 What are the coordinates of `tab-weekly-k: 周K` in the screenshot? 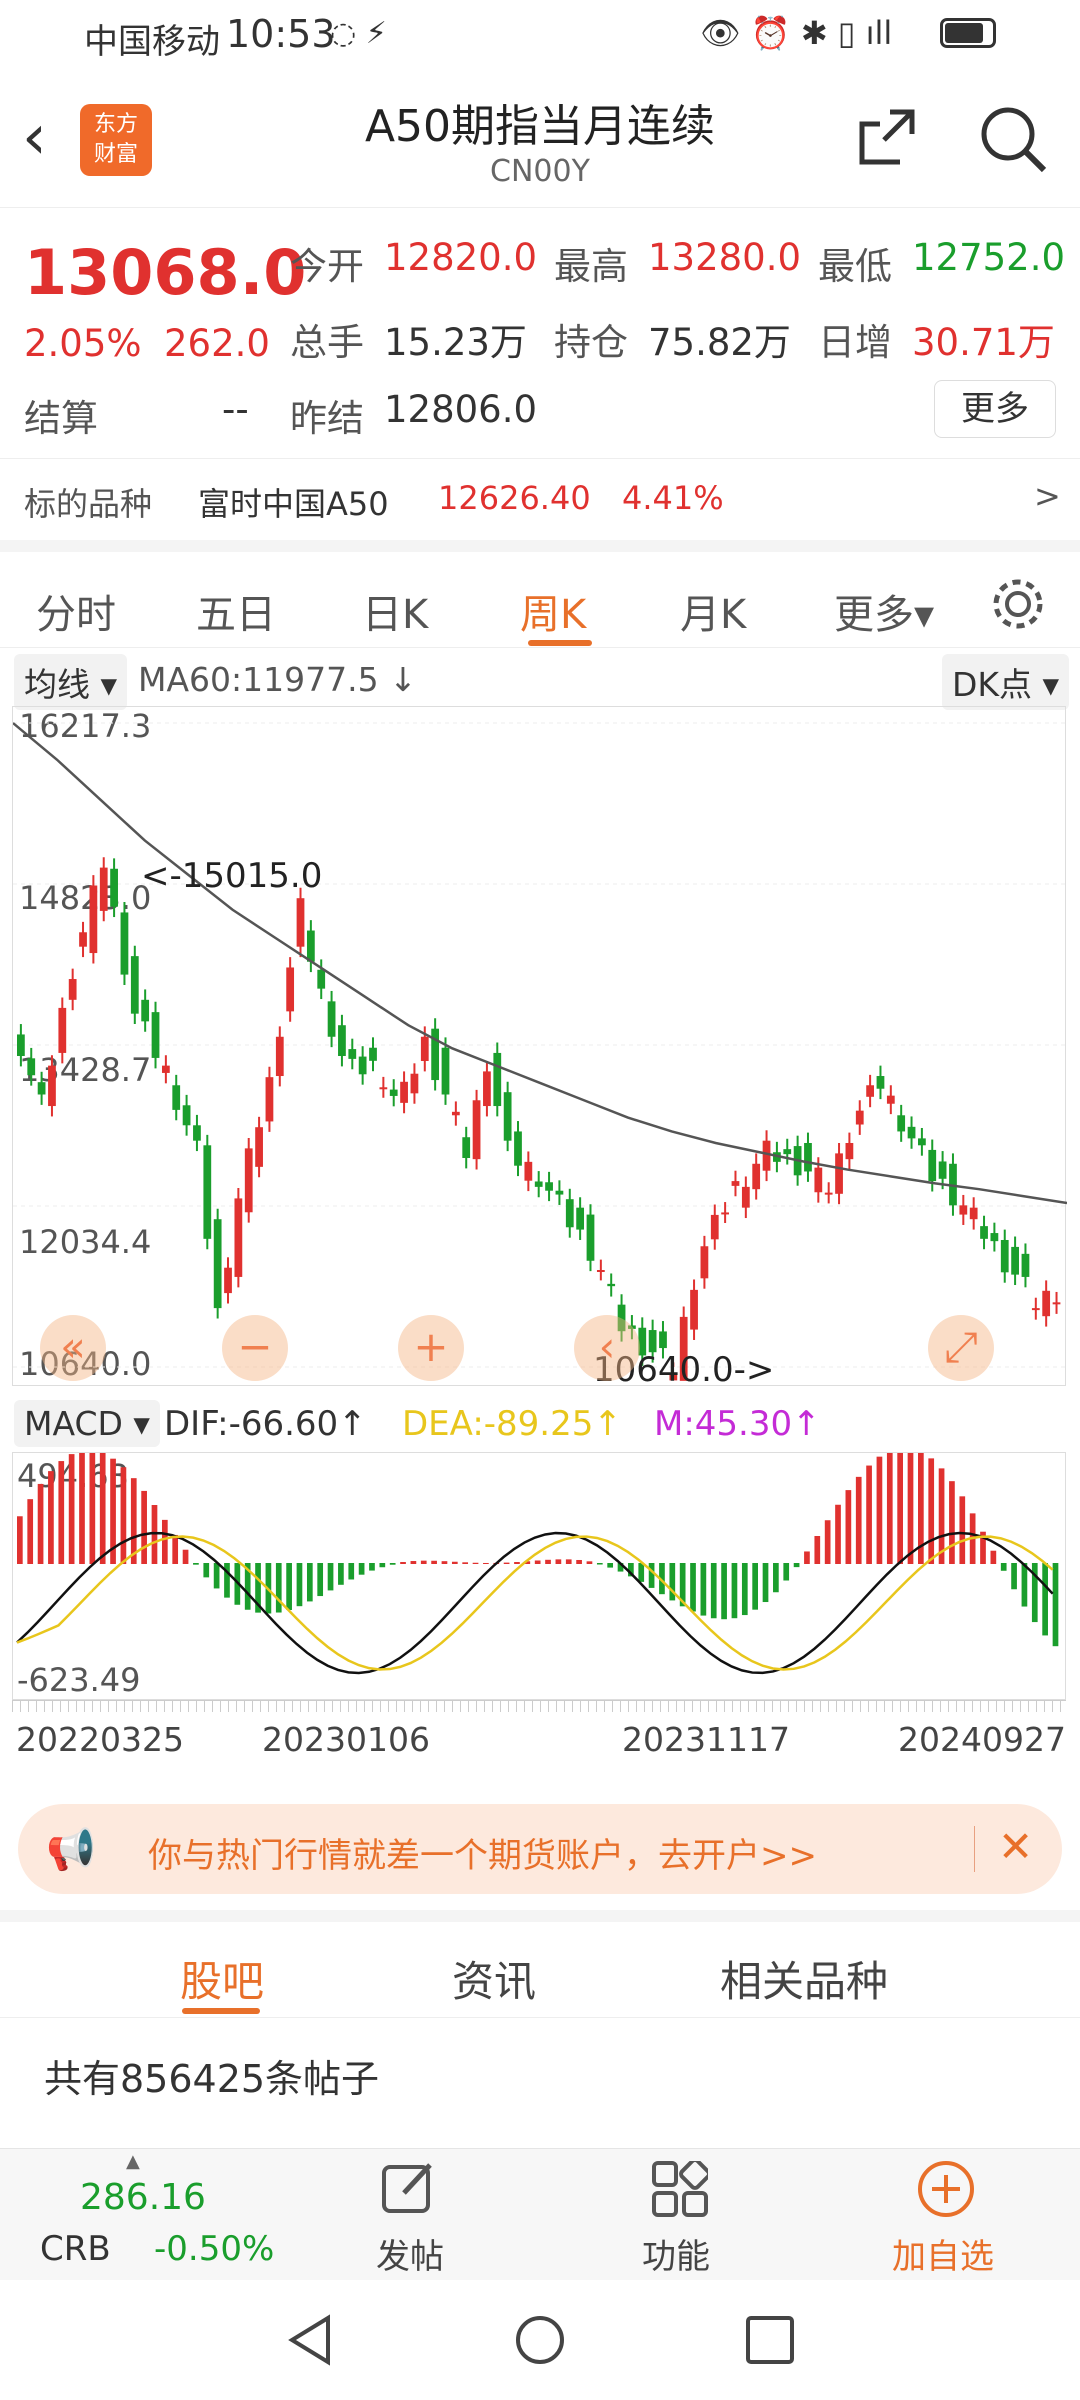 It's located at (553, 611).